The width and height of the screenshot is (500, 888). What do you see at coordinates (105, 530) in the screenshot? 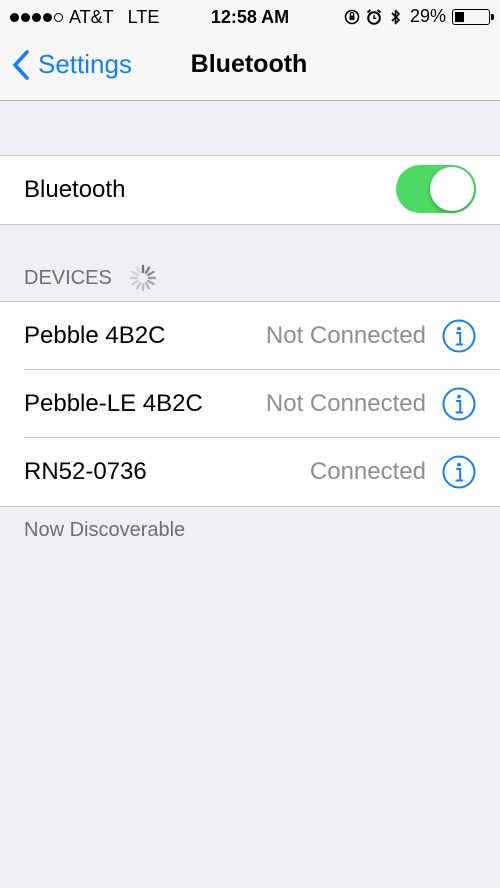
I see `discoverable-footer: Now Discoverable` at bounding box center [105, 530].